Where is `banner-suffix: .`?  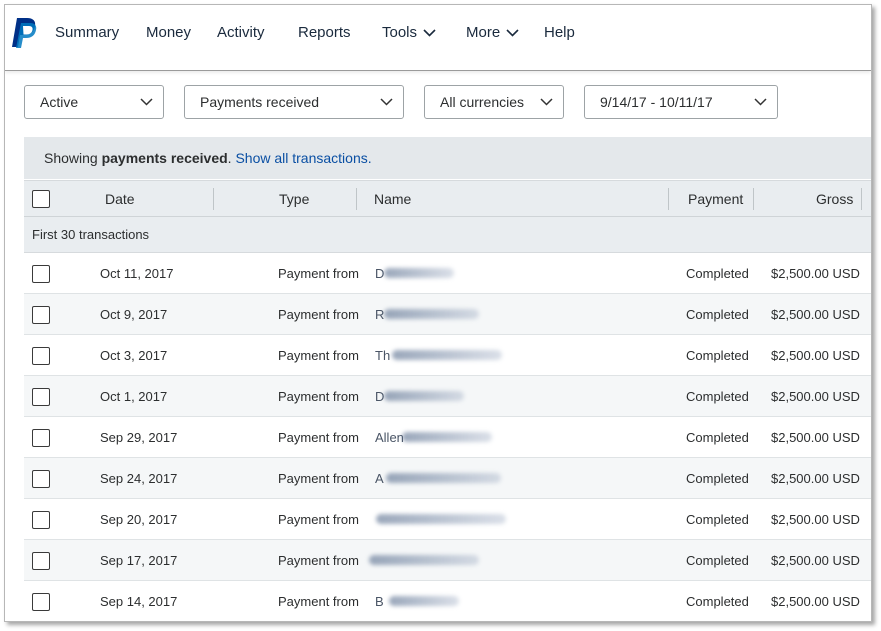
banner-suffix: . is located at coordinates (231, 158).